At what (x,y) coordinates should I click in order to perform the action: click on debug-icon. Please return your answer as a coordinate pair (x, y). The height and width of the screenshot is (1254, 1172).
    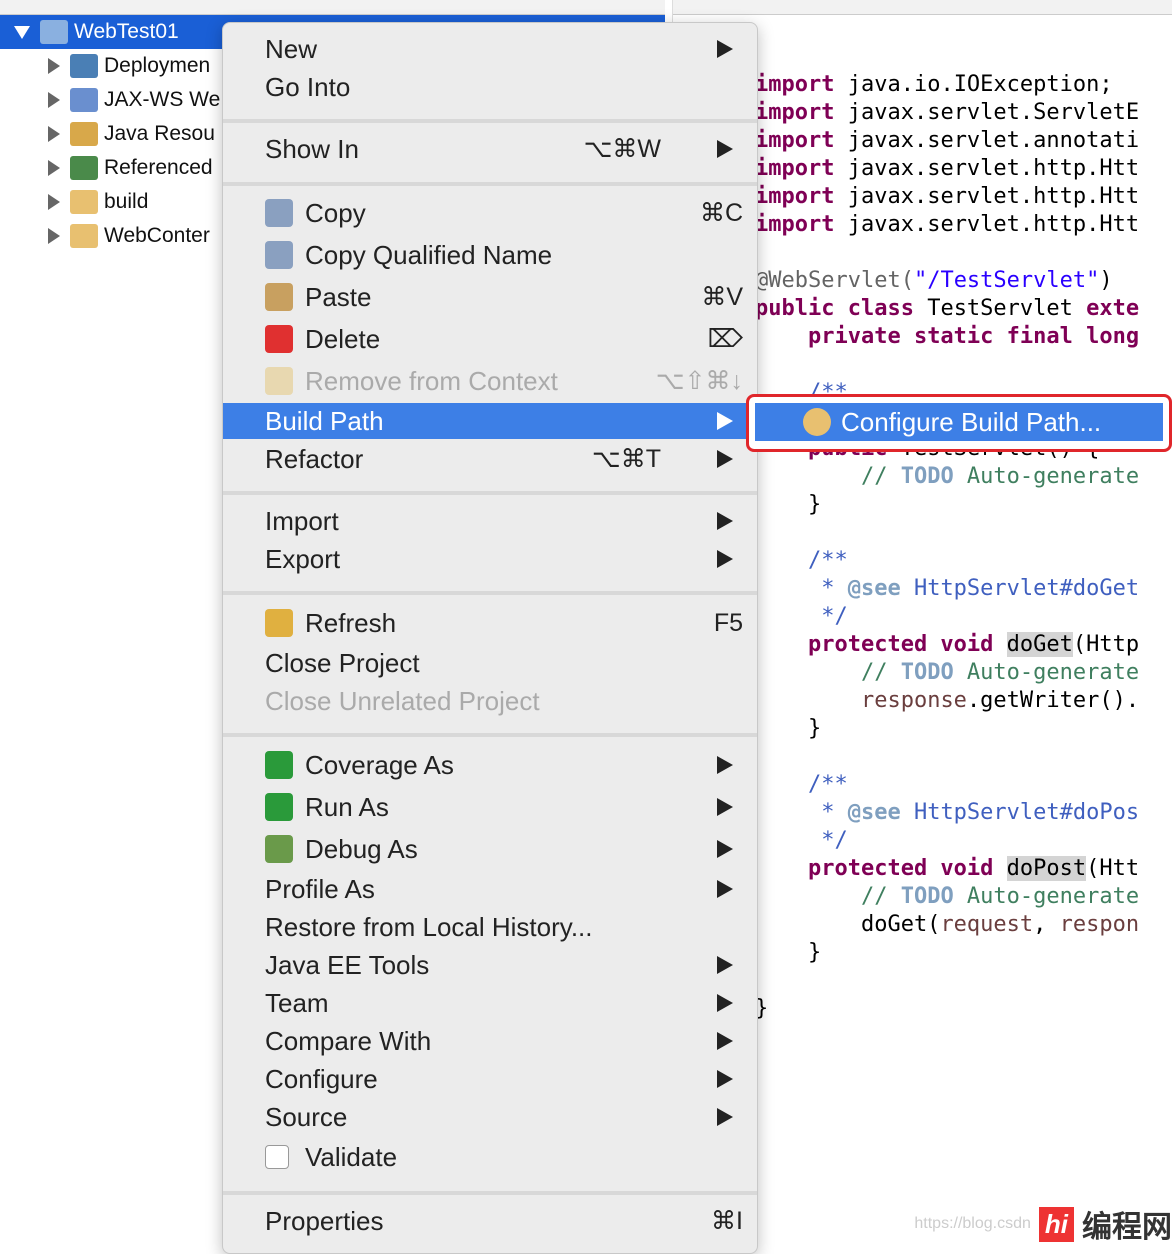
    Looking at the image, I should click on (279, 849).